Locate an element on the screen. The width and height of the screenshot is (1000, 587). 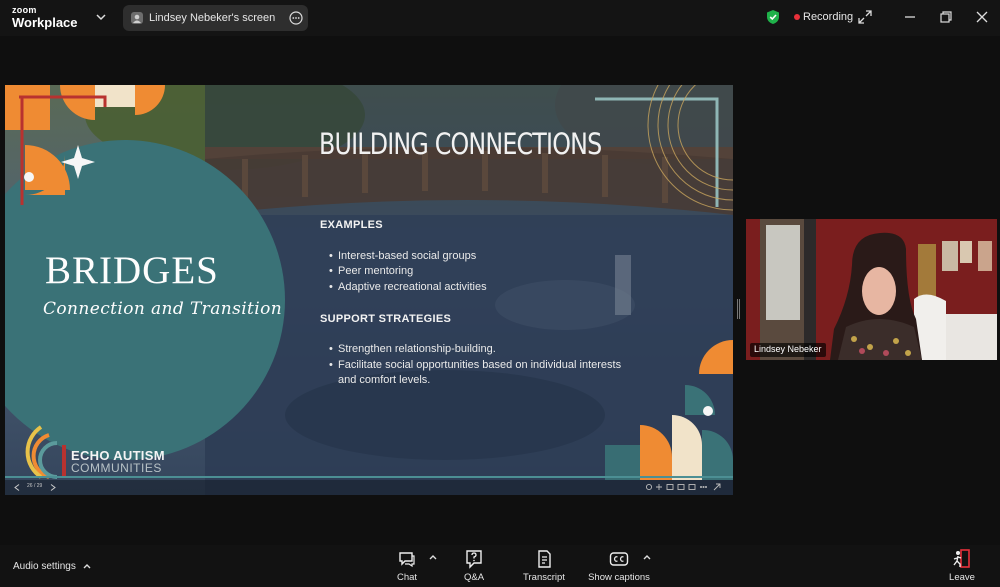
strategy-item: • Strengthen relationship-building. is located at coordinates (479, 349).